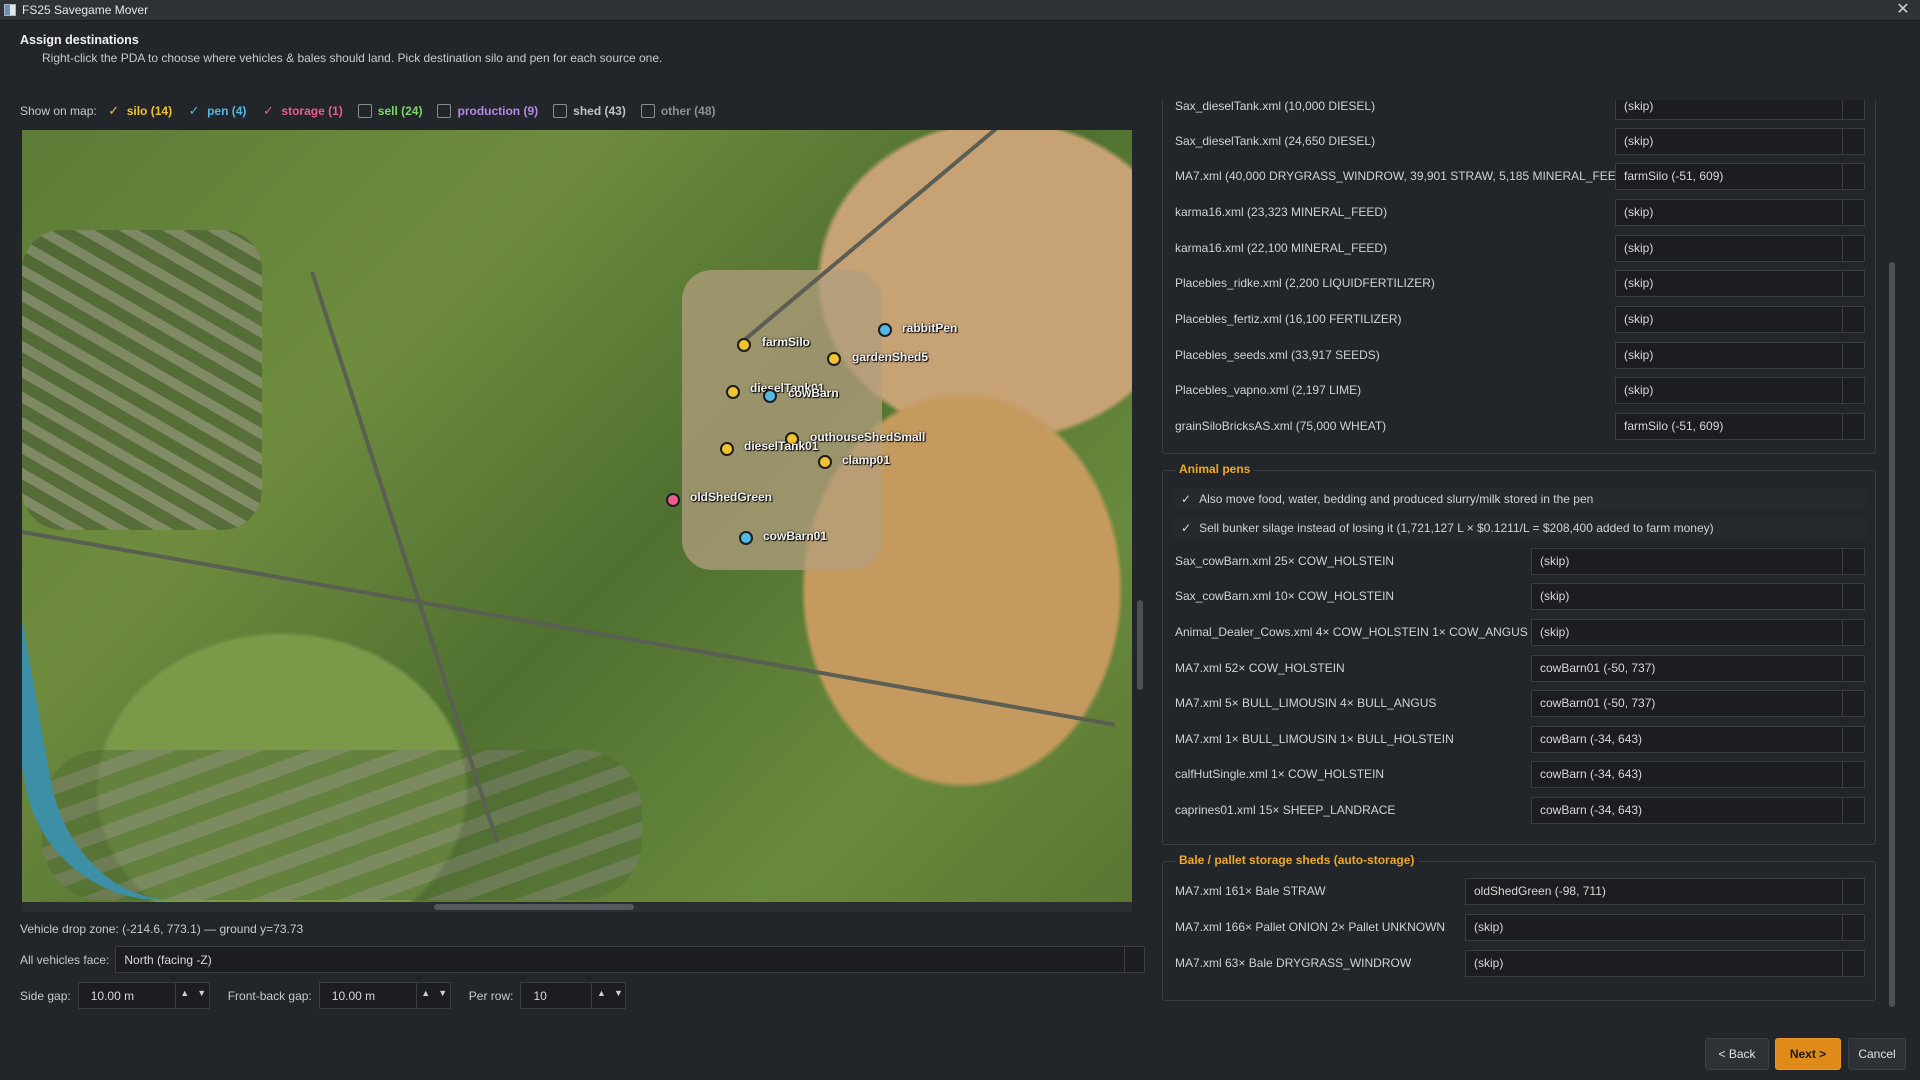 This screenshot has width=1920, height=1080. I want to click on cancel-button: Cancel, so click(1877, 1054).